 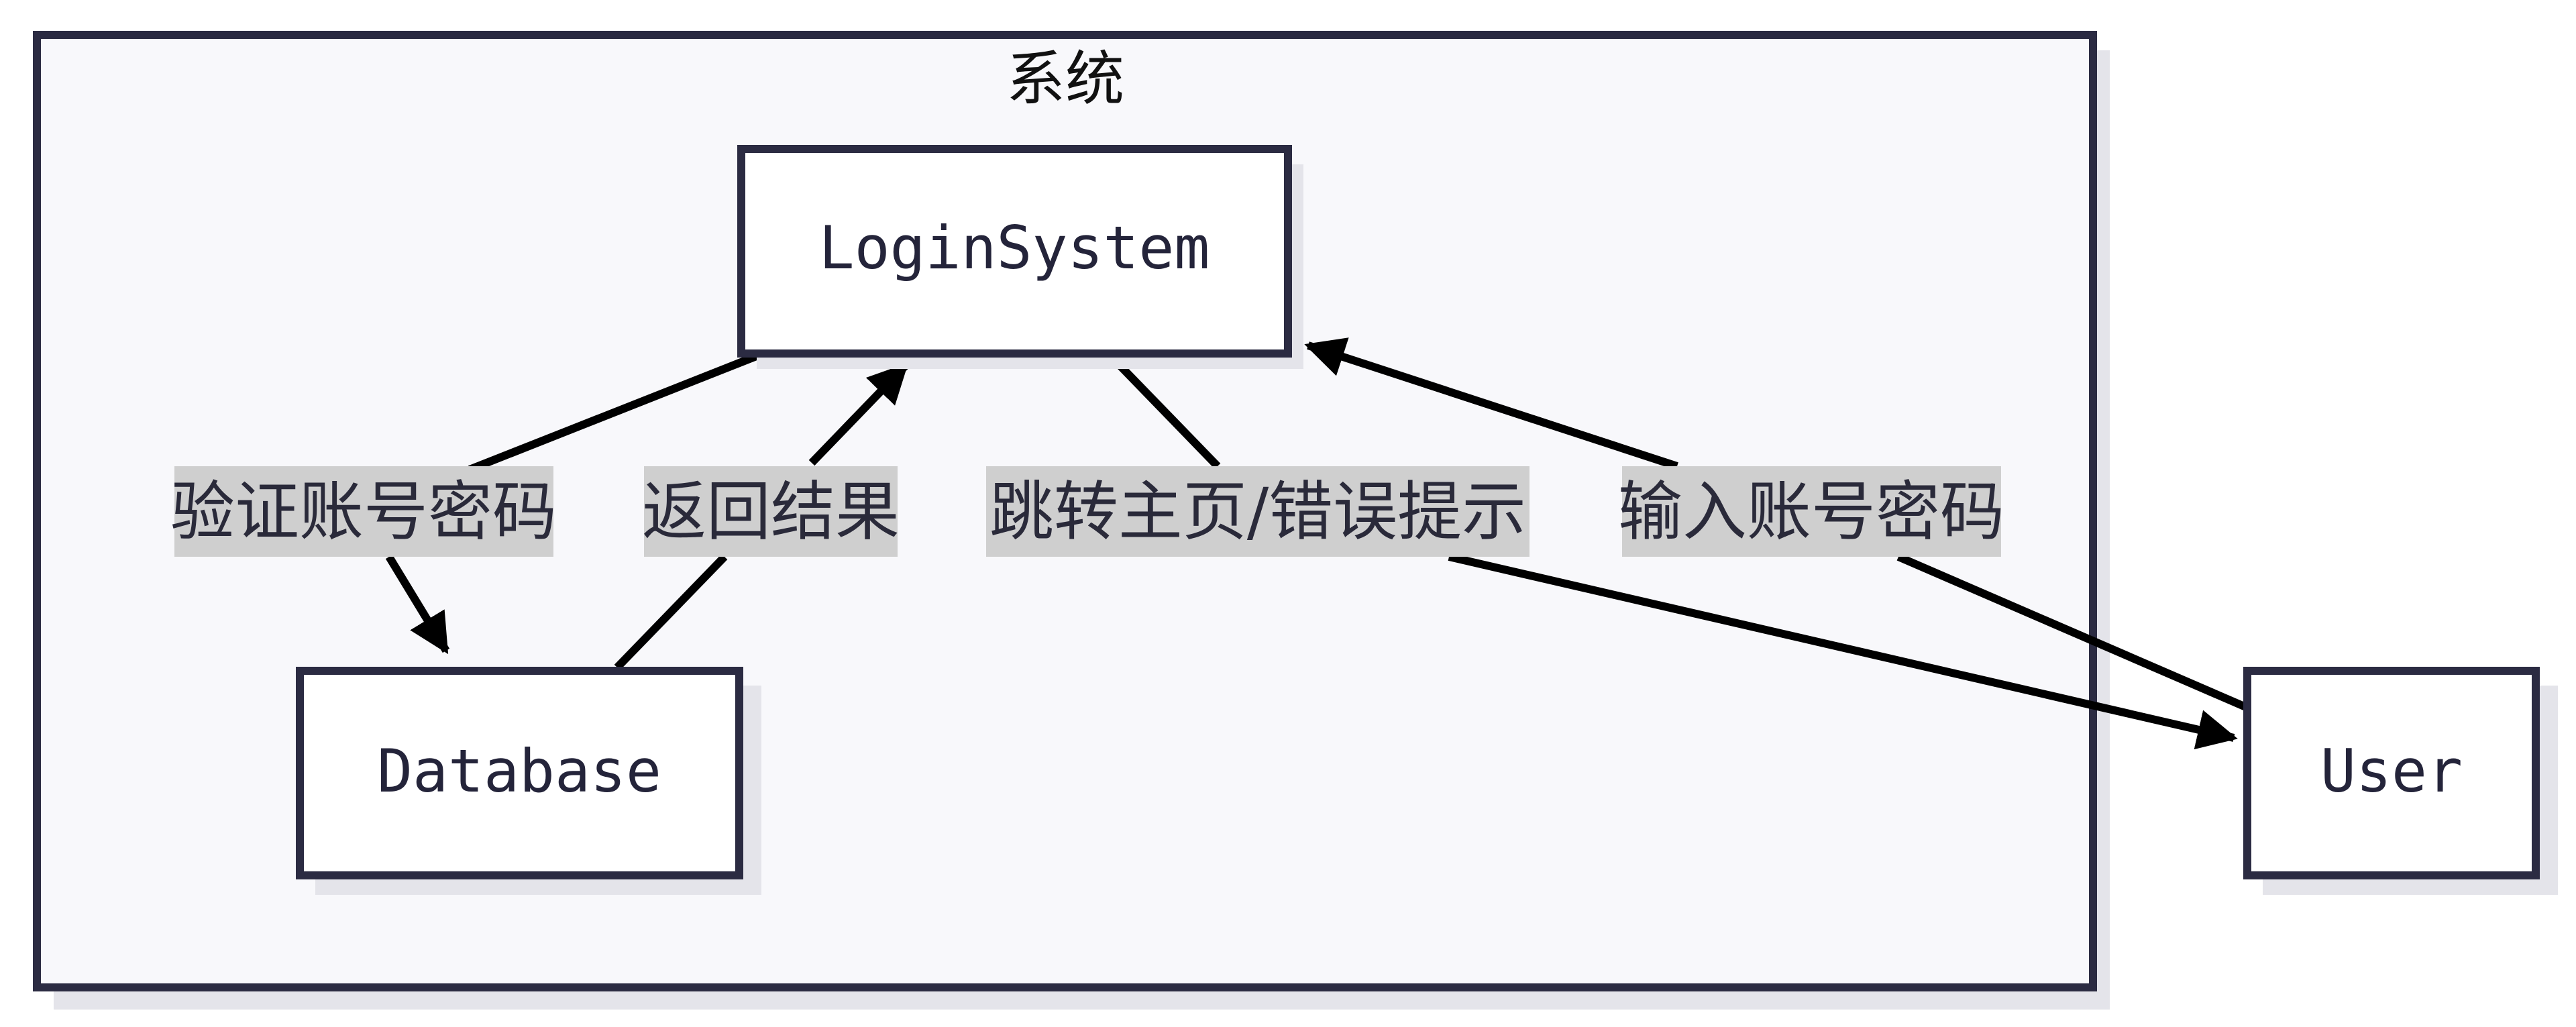 I want to click on edge-label-text: 跳转主页/错误提示, so click(x=1257, y=511).